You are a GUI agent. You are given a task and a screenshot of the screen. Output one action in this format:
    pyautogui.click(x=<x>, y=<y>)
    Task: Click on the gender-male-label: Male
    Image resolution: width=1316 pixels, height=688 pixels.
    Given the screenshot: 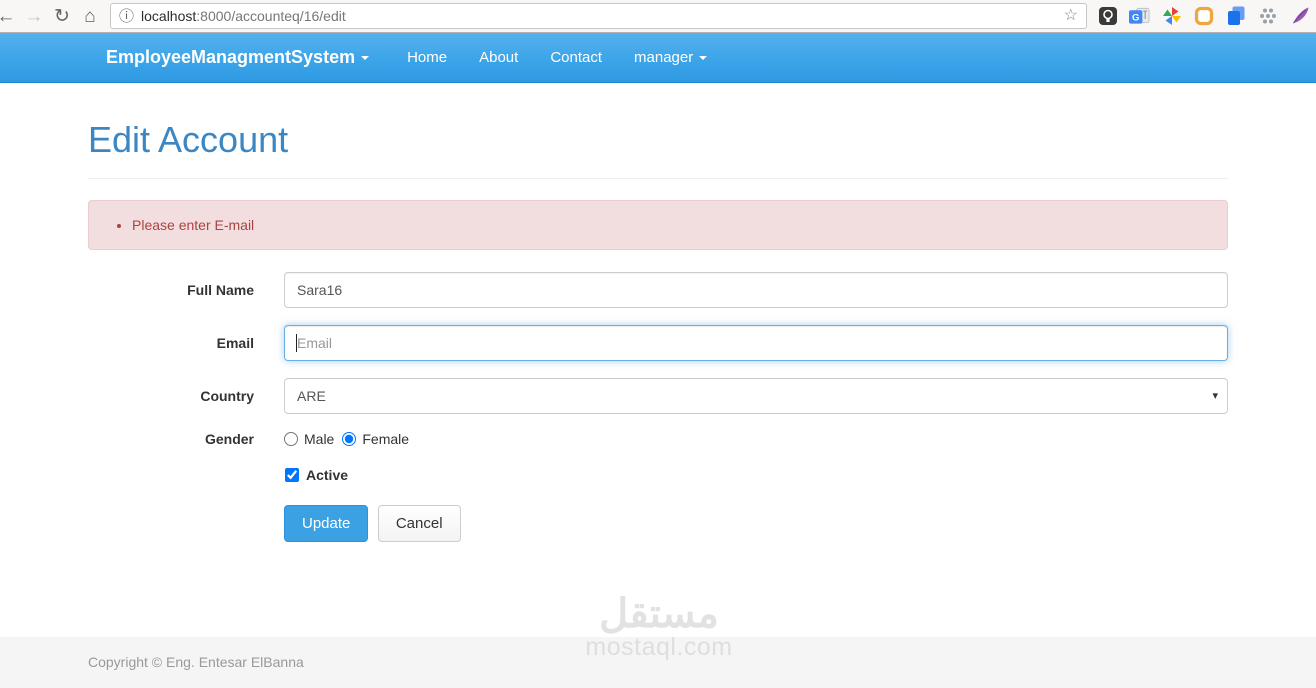 What is the action you would take?
    pyautogui.click(x=319, y=439)
    